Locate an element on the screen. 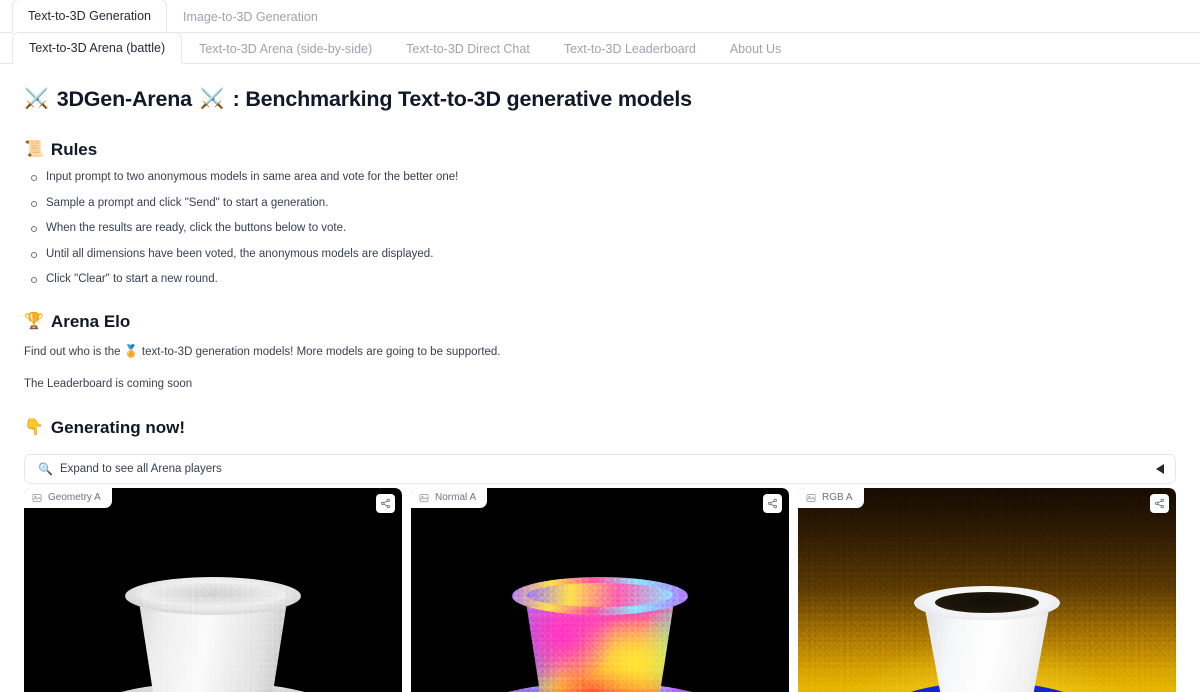  arena-elo-heading: 🏆 Arena Elo is located at coordinates (600, 322).